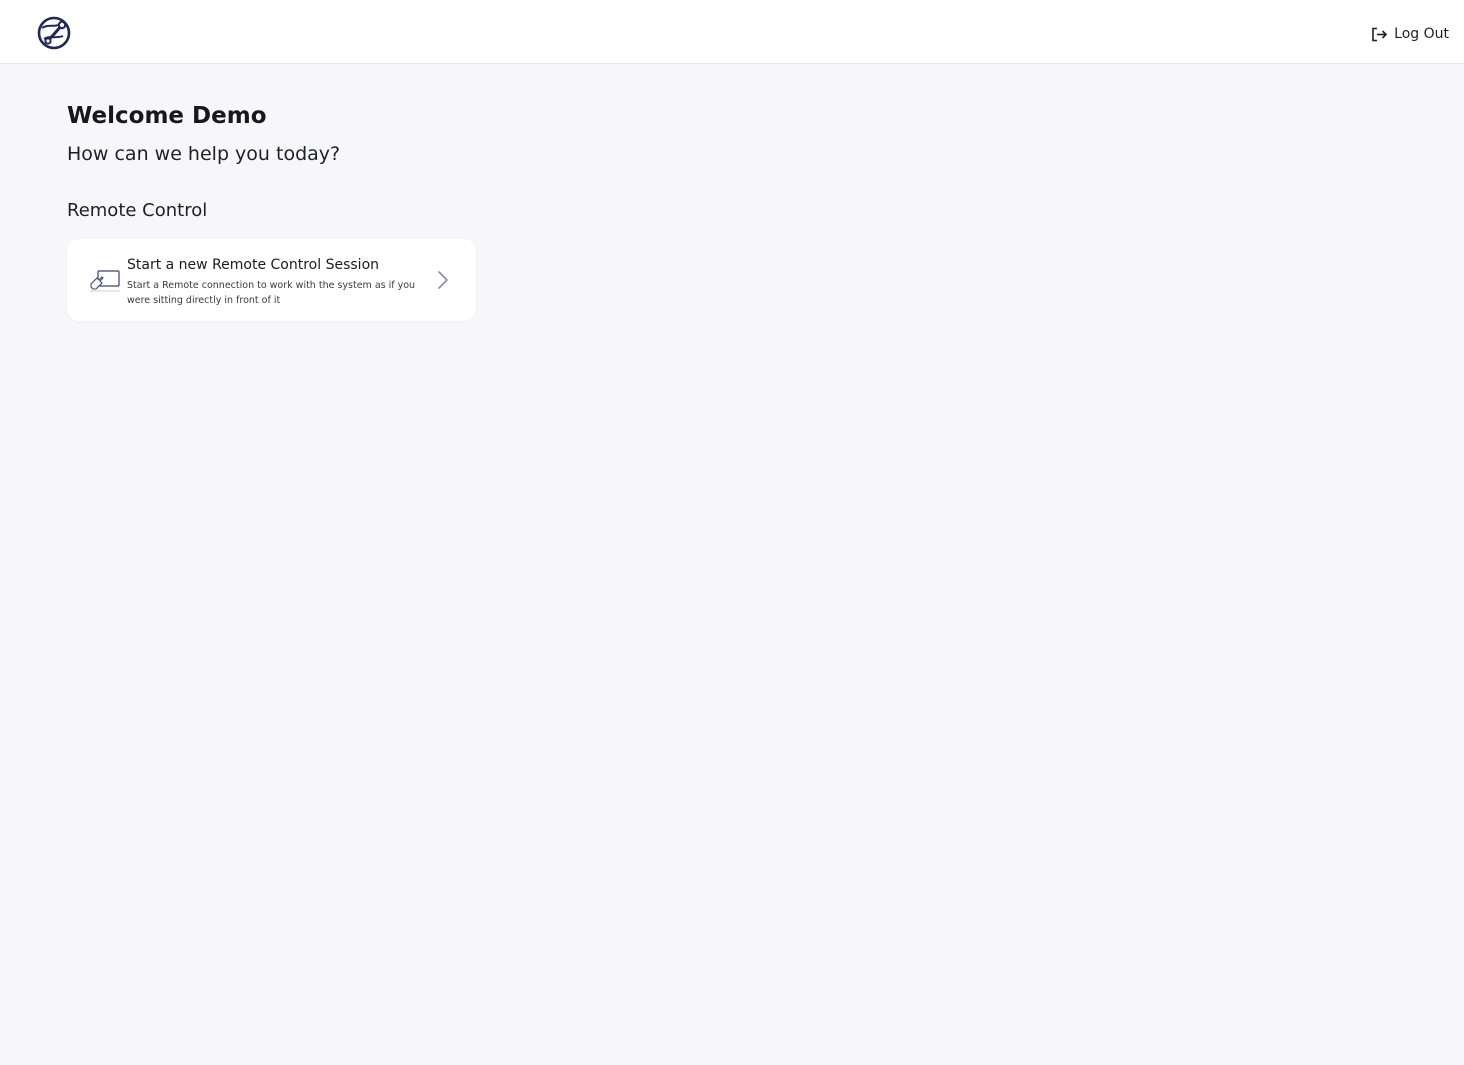  I want to click on help-subtitle: How can we help you today?, so click(204, 154).